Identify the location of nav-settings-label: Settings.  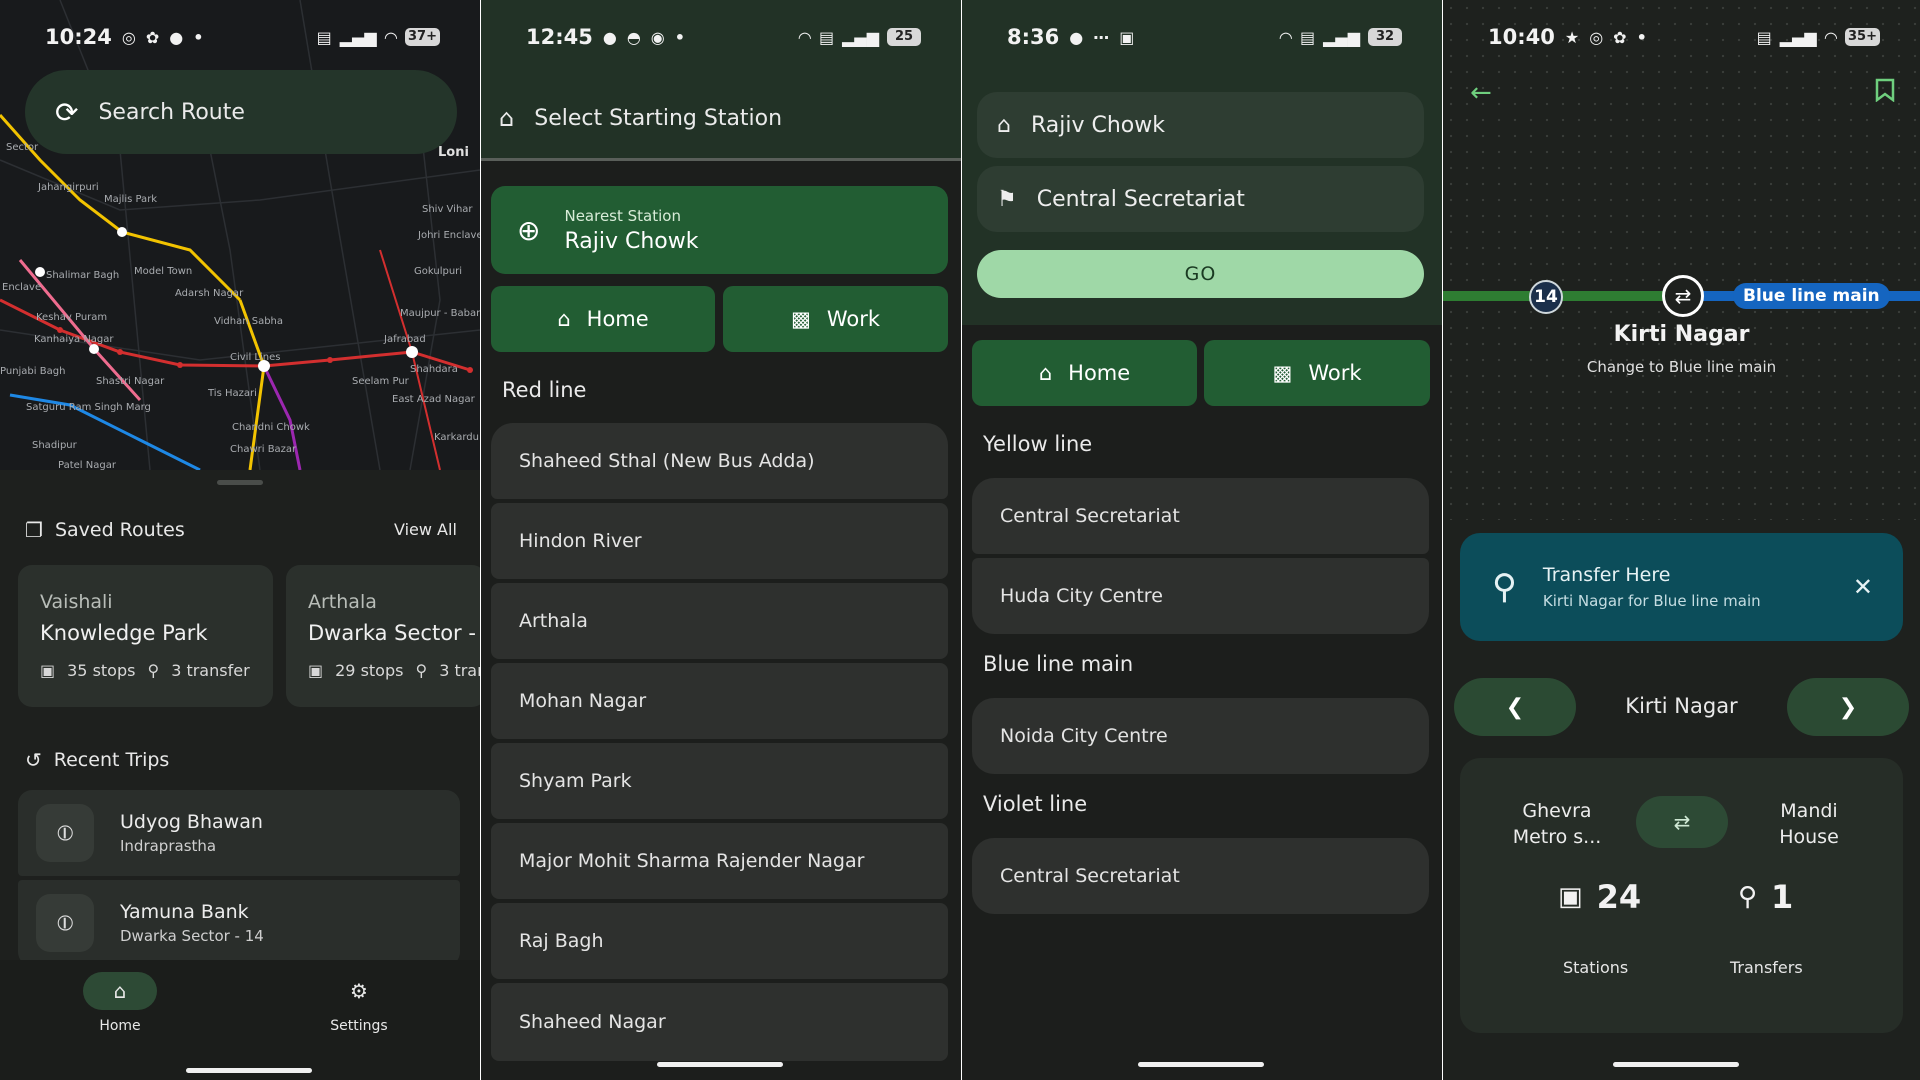
(359, 1026).